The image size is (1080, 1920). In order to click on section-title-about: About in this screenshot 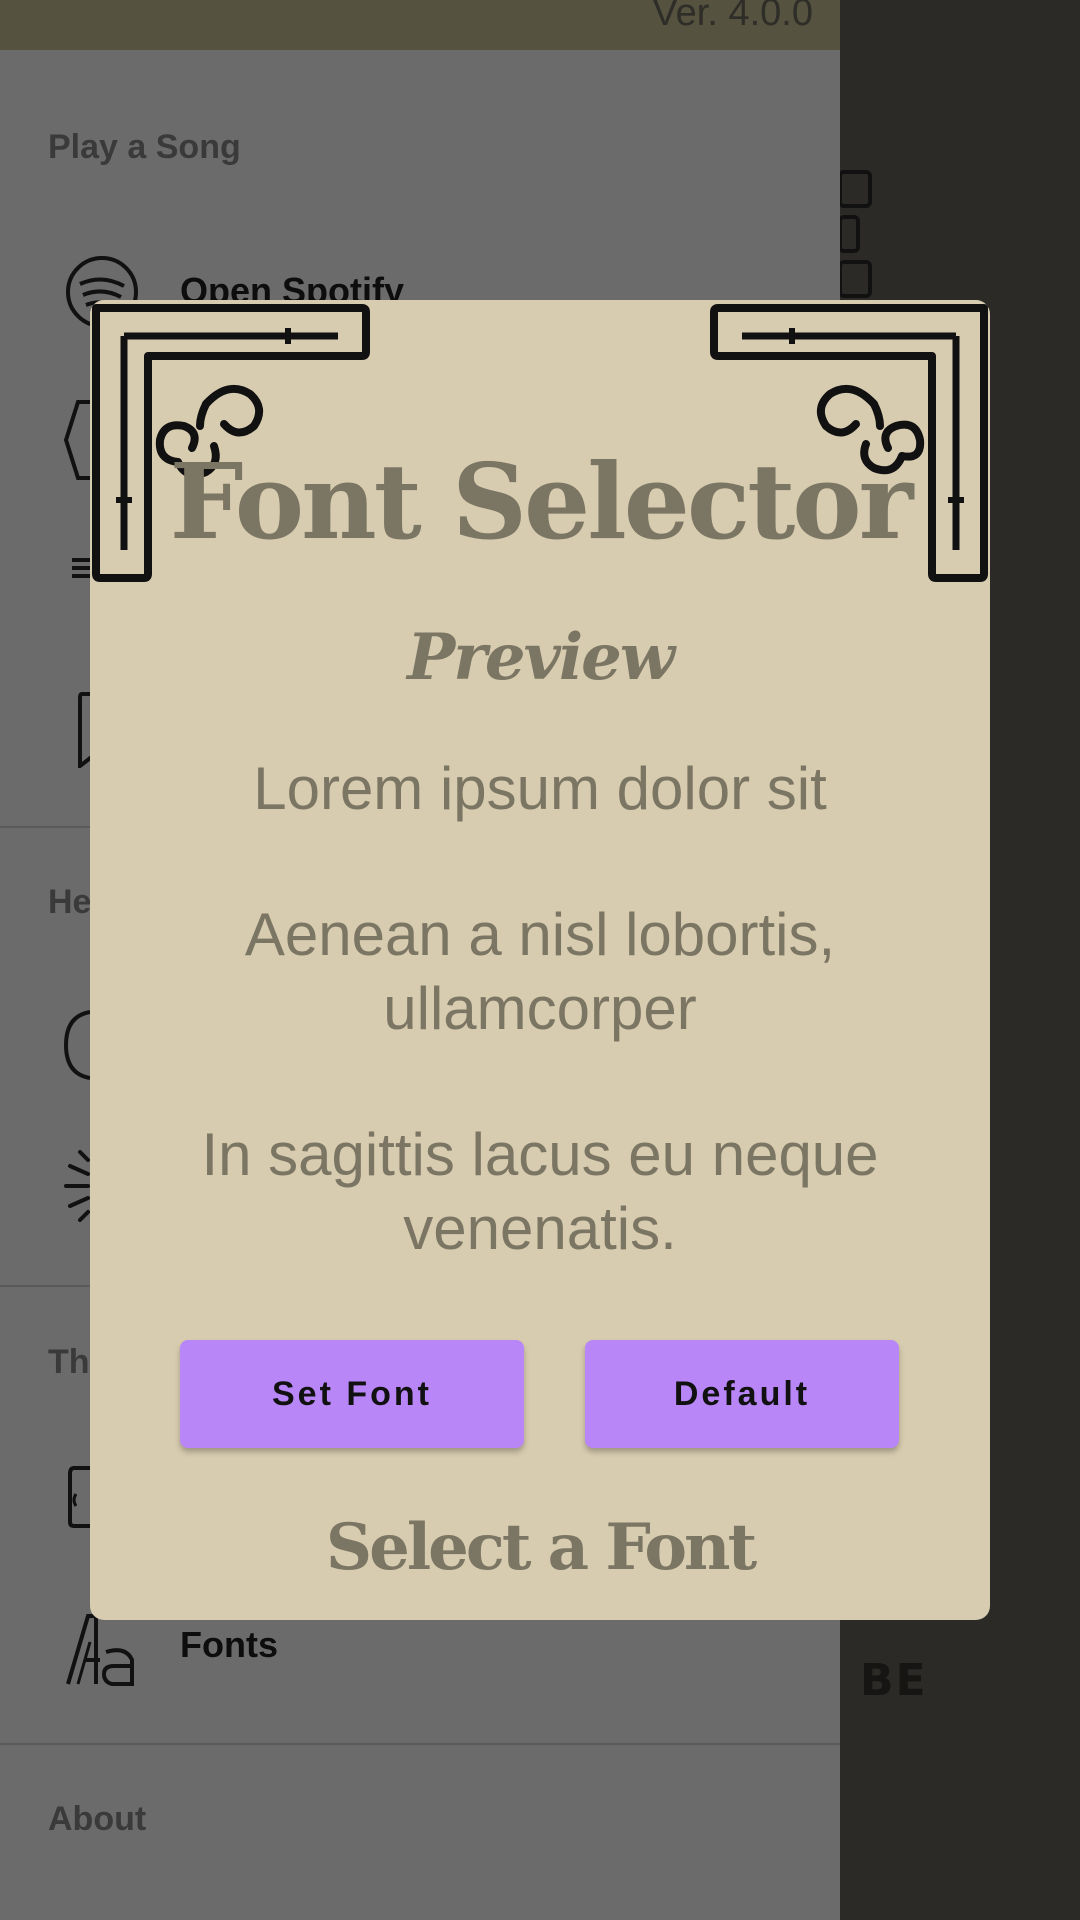, I will do `click(97, 1819)`.